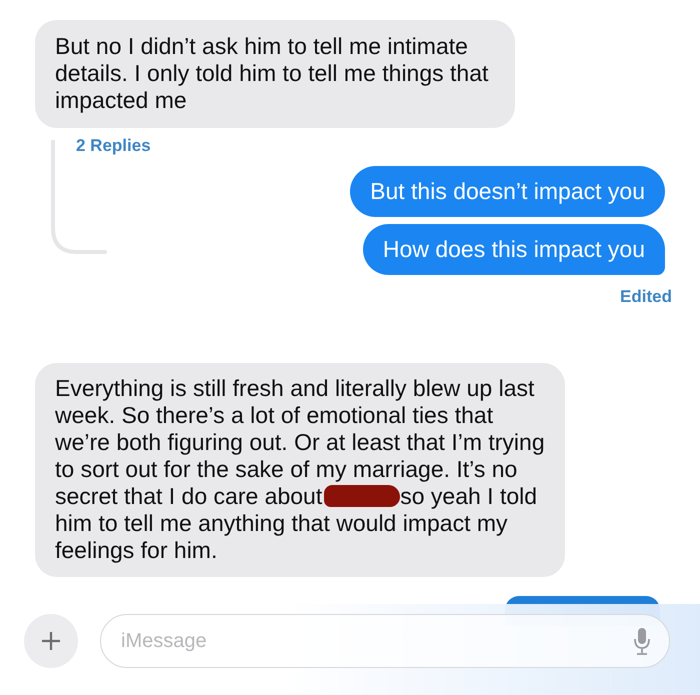  Describe the element at coordinates (385, 641) in the screenshot. I see `message-field: iMessage` at that location.